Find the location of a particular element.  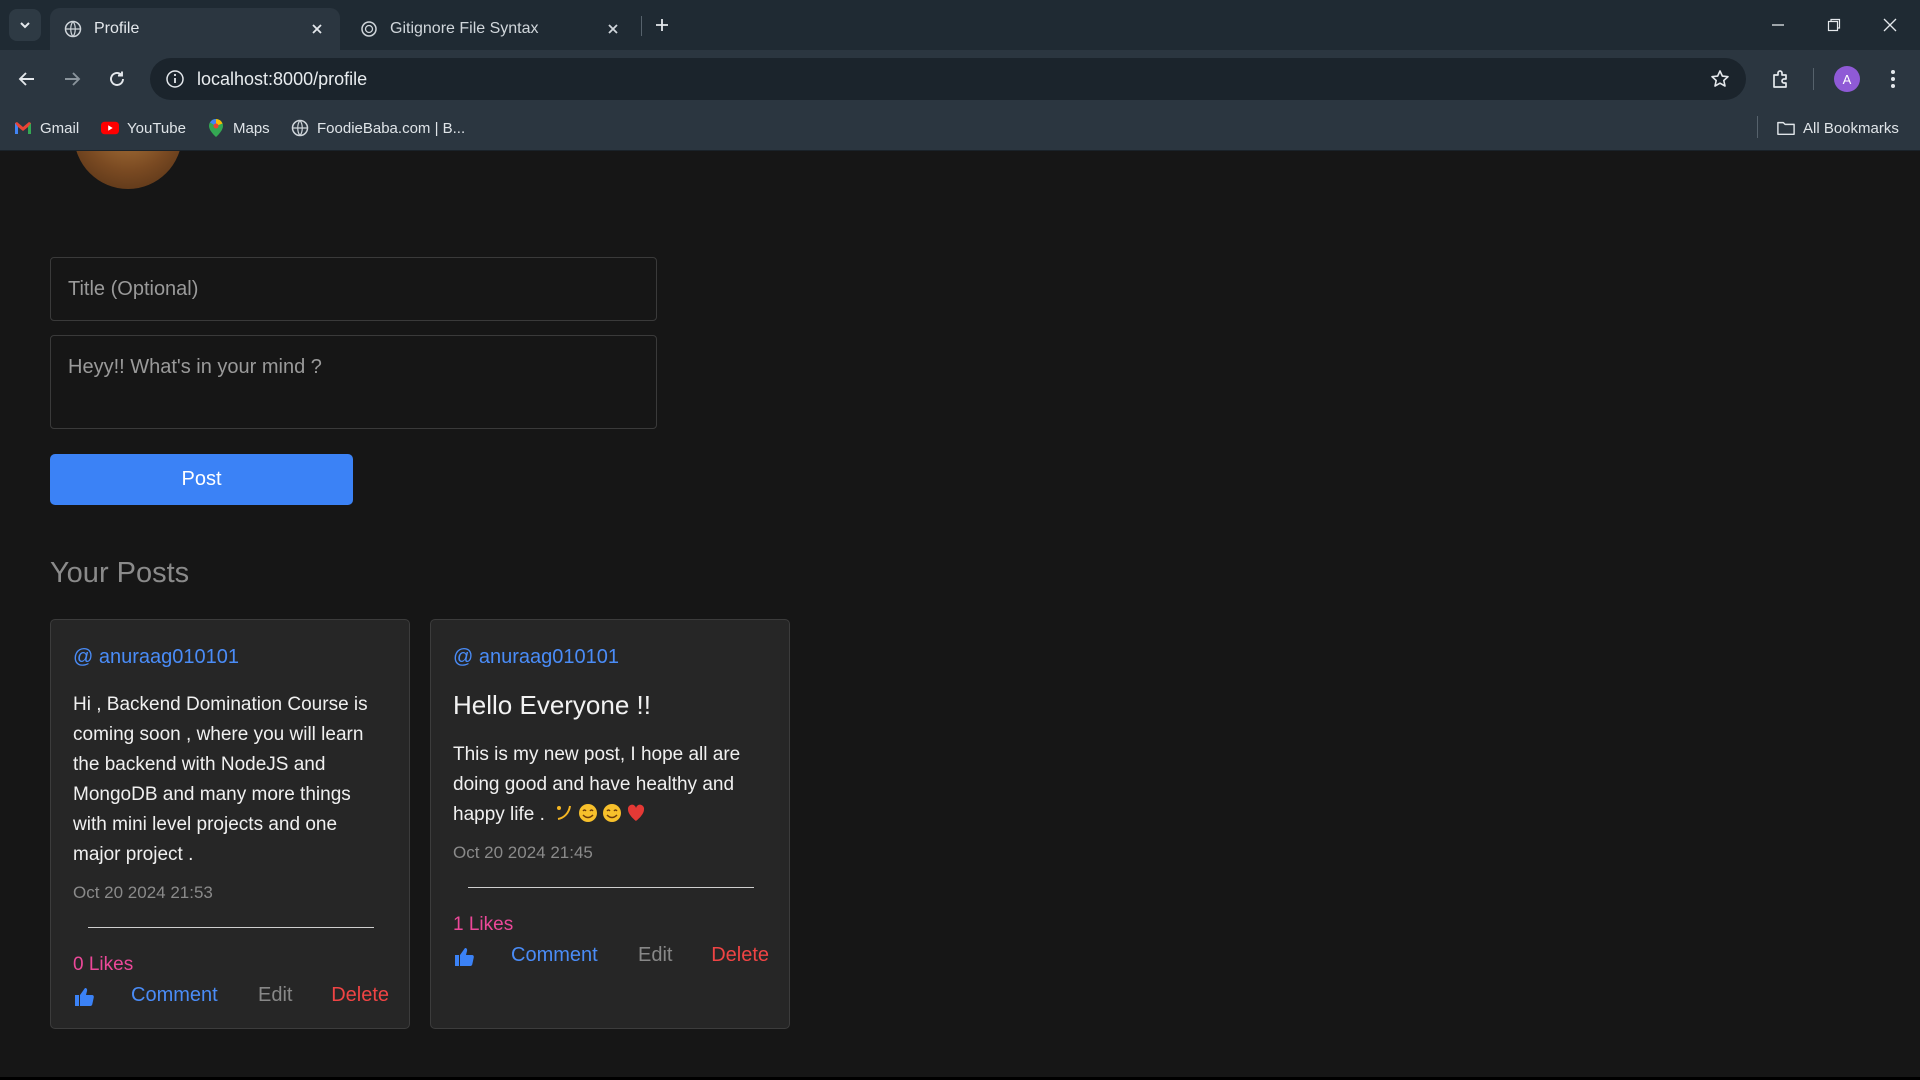

new-tab-button is located at coordinates (662, 25).